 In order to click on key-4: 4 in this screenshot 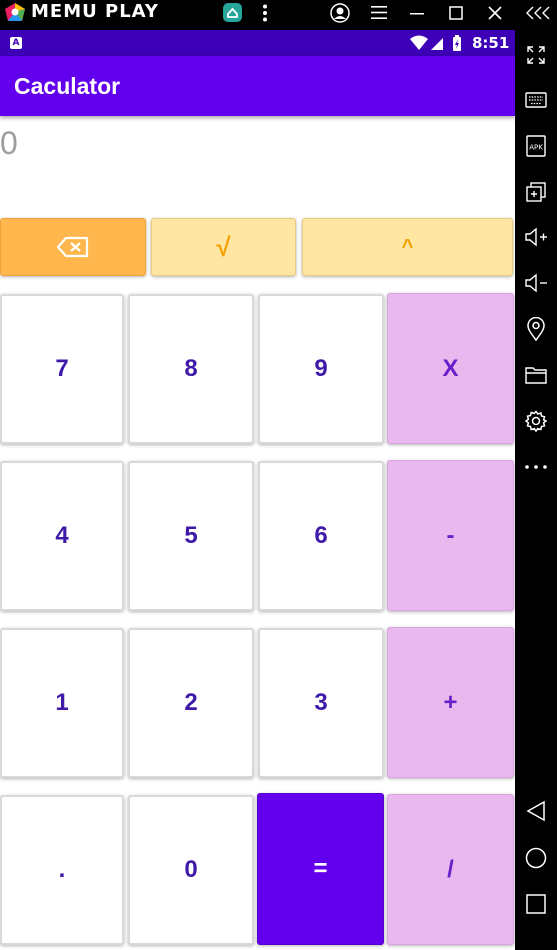, I will do `click(62, 536)`.